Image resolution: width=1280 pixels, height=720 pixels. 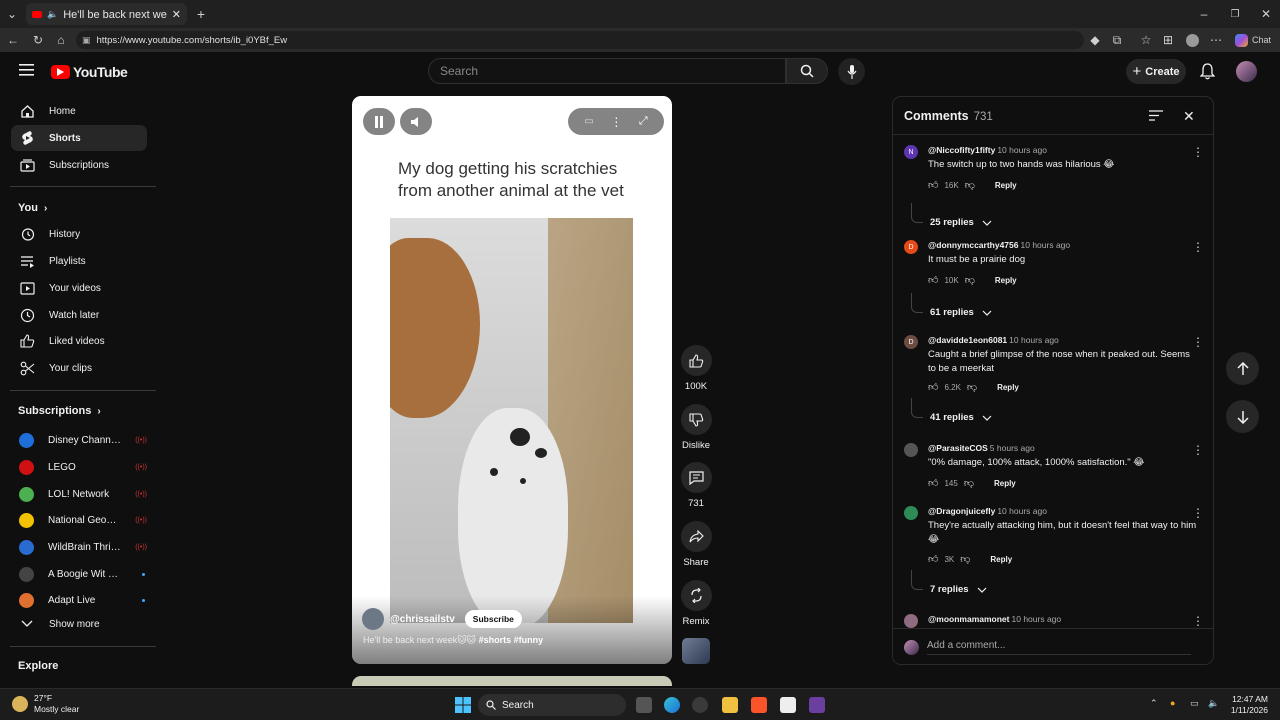 I want to click on network-icon: ▭, so click(x=1194, y=703).